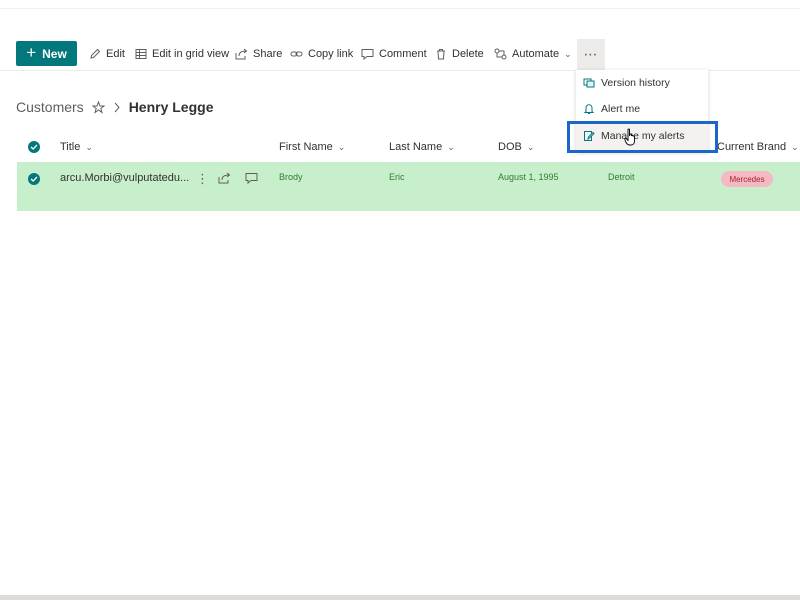 The image size is (800, 600). What do you see at coordinates (115, 54) in the screenshot?
I see `edit-button-label: Edit` at bounding box center [115, 54].